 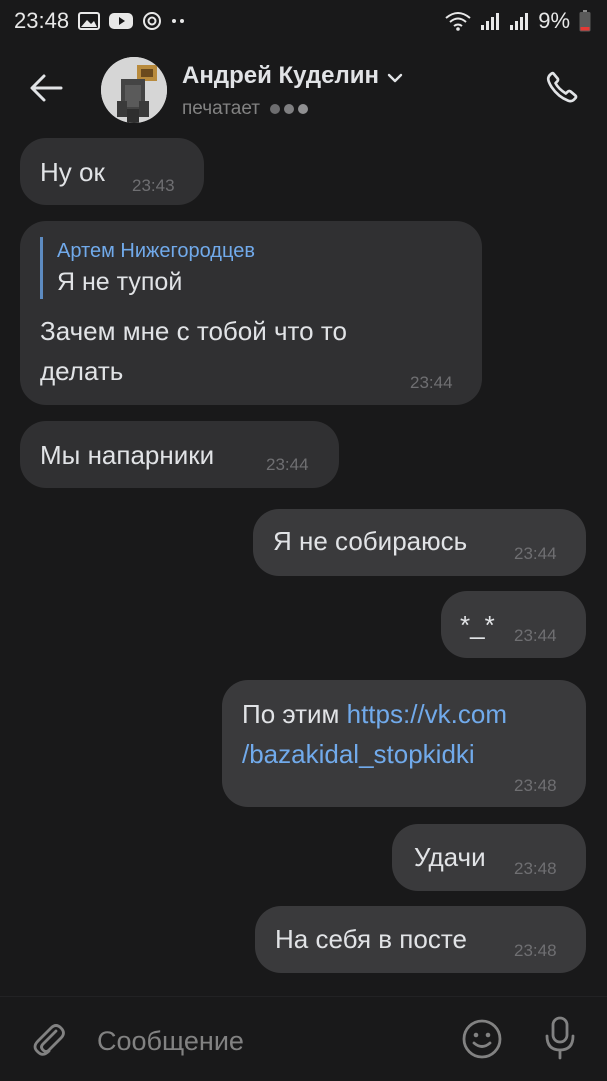 I want to click on message-text-line: Зачем мне с тобой что то, so click(x=193, y=331).